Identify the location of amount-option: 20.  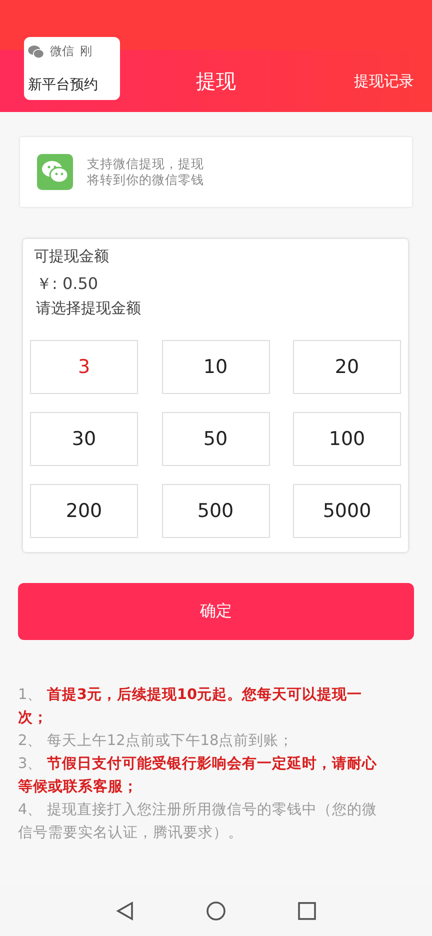
(347, 367).